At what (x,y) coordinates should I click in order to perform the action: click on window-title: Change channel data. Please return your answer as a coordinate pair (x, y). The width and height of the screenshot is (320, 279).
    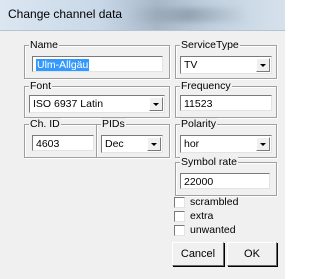
    Looking at the image, I should click on (65, 14).